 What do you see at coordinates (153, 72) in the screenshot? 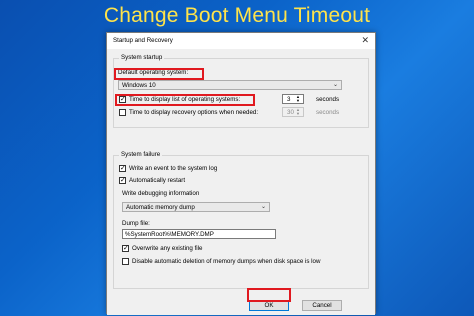
I see `default-os-label: Default operating system:` at bounding box center [153, 72].